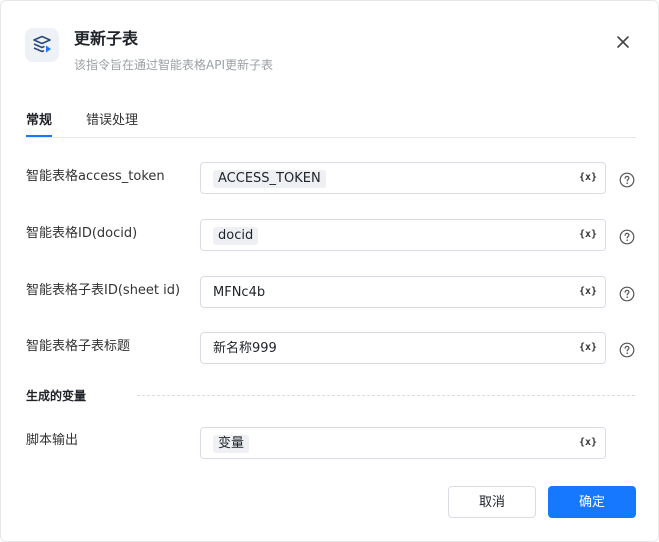  I want to click on sheet-title-input: 新名称999 {x}, so click(403, 348).